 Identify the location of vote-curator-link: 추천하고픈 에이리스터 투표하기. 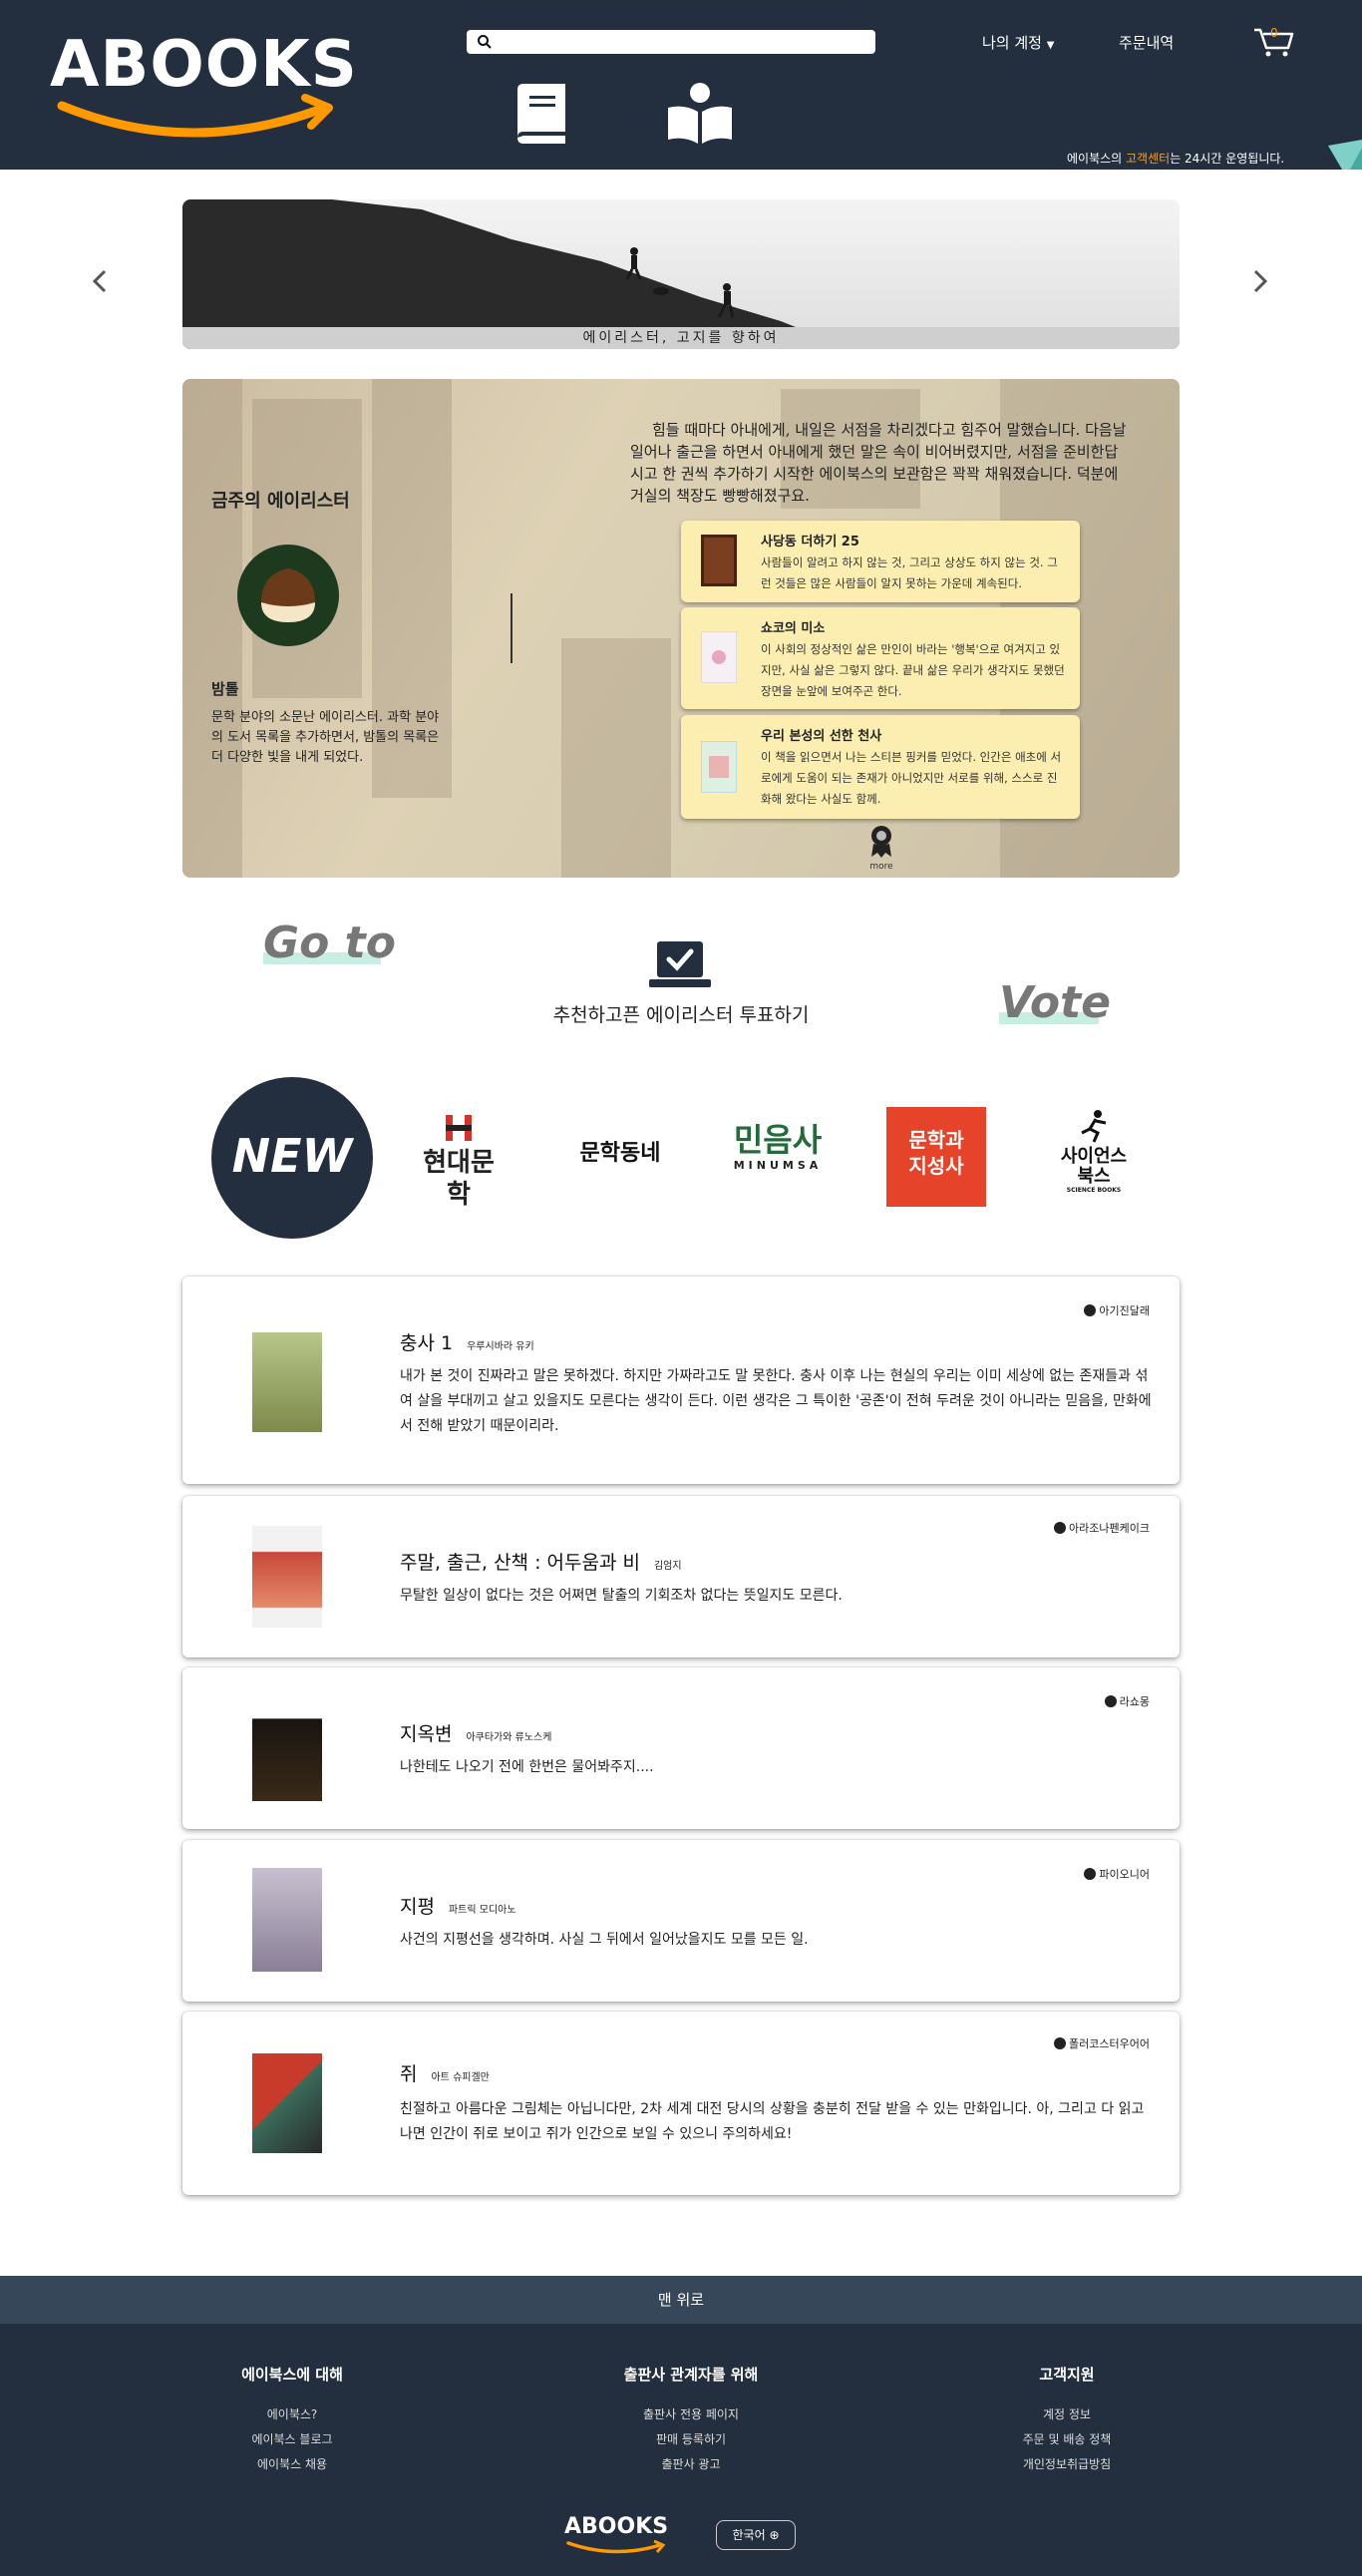
(681, 1014).